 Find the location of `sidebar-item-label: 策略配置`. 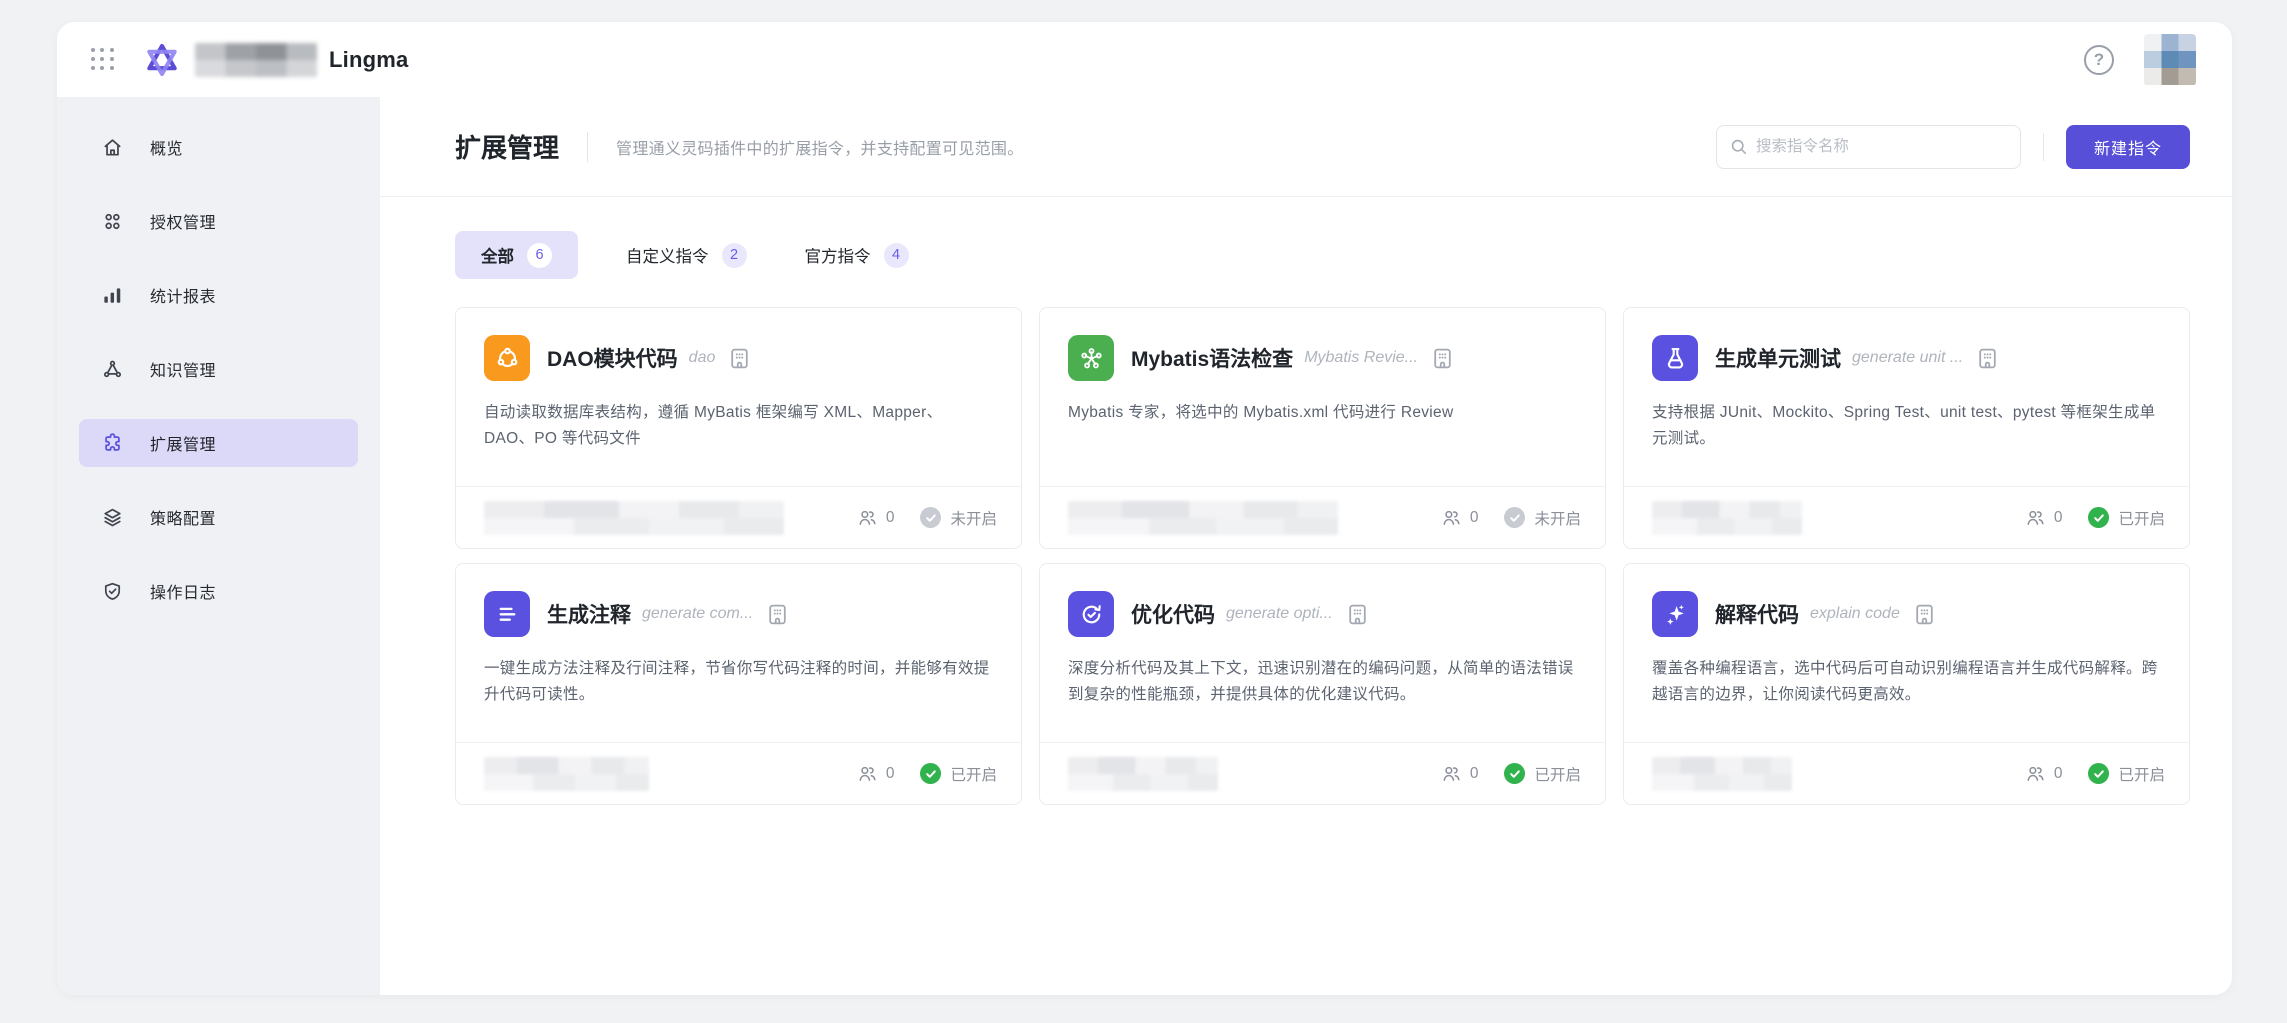

sidebar-item-label: 策略配置 is located at coordinates (183, 519).